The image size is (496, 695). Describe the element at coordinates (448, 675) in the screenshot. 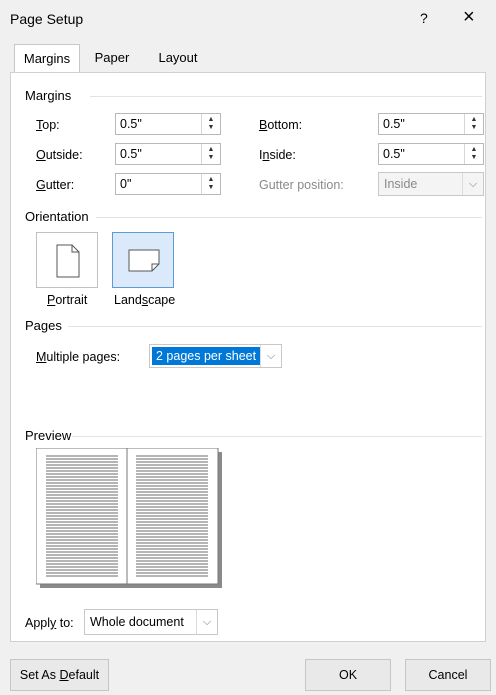

I see `cancel-button: Cancel` at that location.